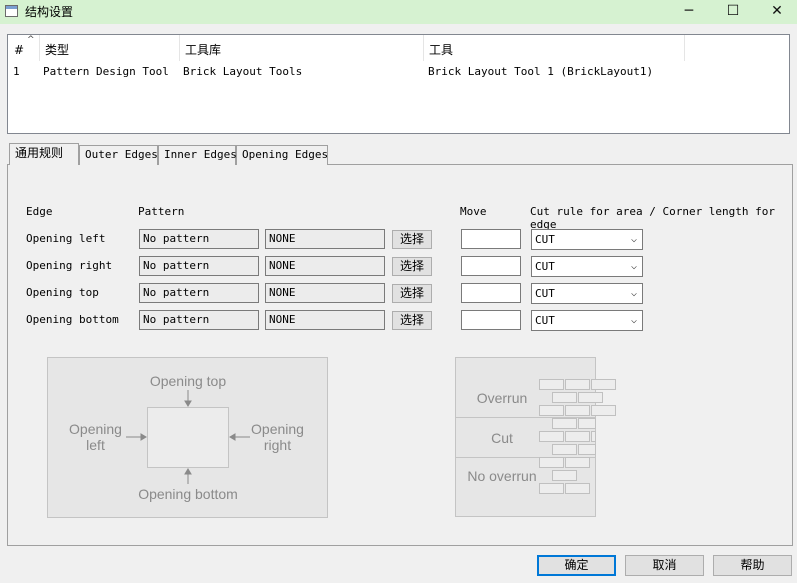  What do you see at coordinates (44, 154) in the screenshot?
I see `tab-general-rules: 通用规则` at bounding box center [44, 154].